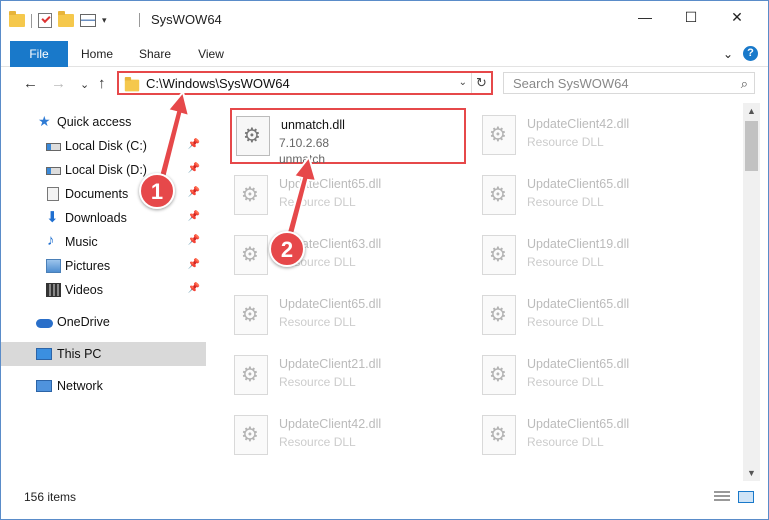 The width and height of the screenshot is (769, 520). What do you see at coordinates (45, 20) in the screenshot?
I see `properties-check-icon` at bounding box center [45, 20].